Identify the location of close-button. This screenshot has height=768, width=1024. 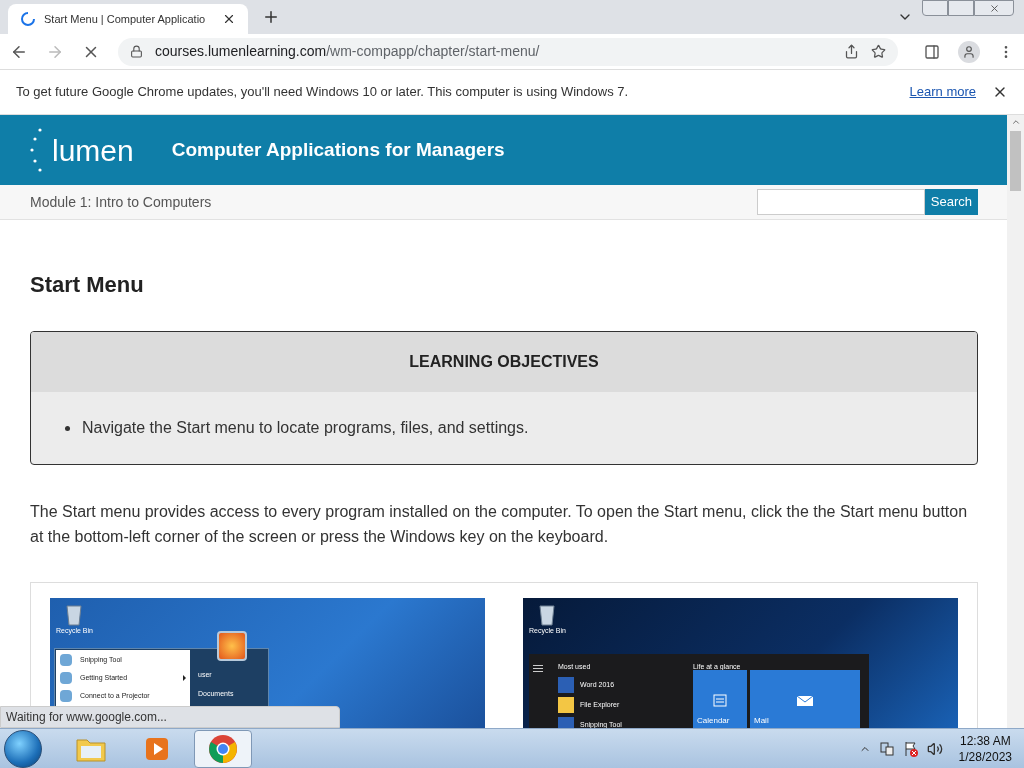
(994, 8).